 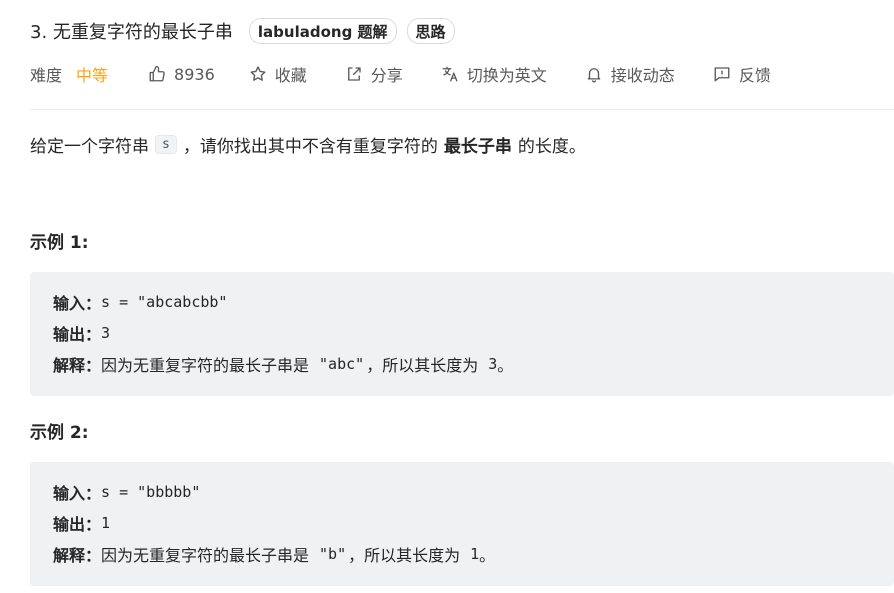 I want to click on notify-button: 接收动态, so click(x=630, y=74).